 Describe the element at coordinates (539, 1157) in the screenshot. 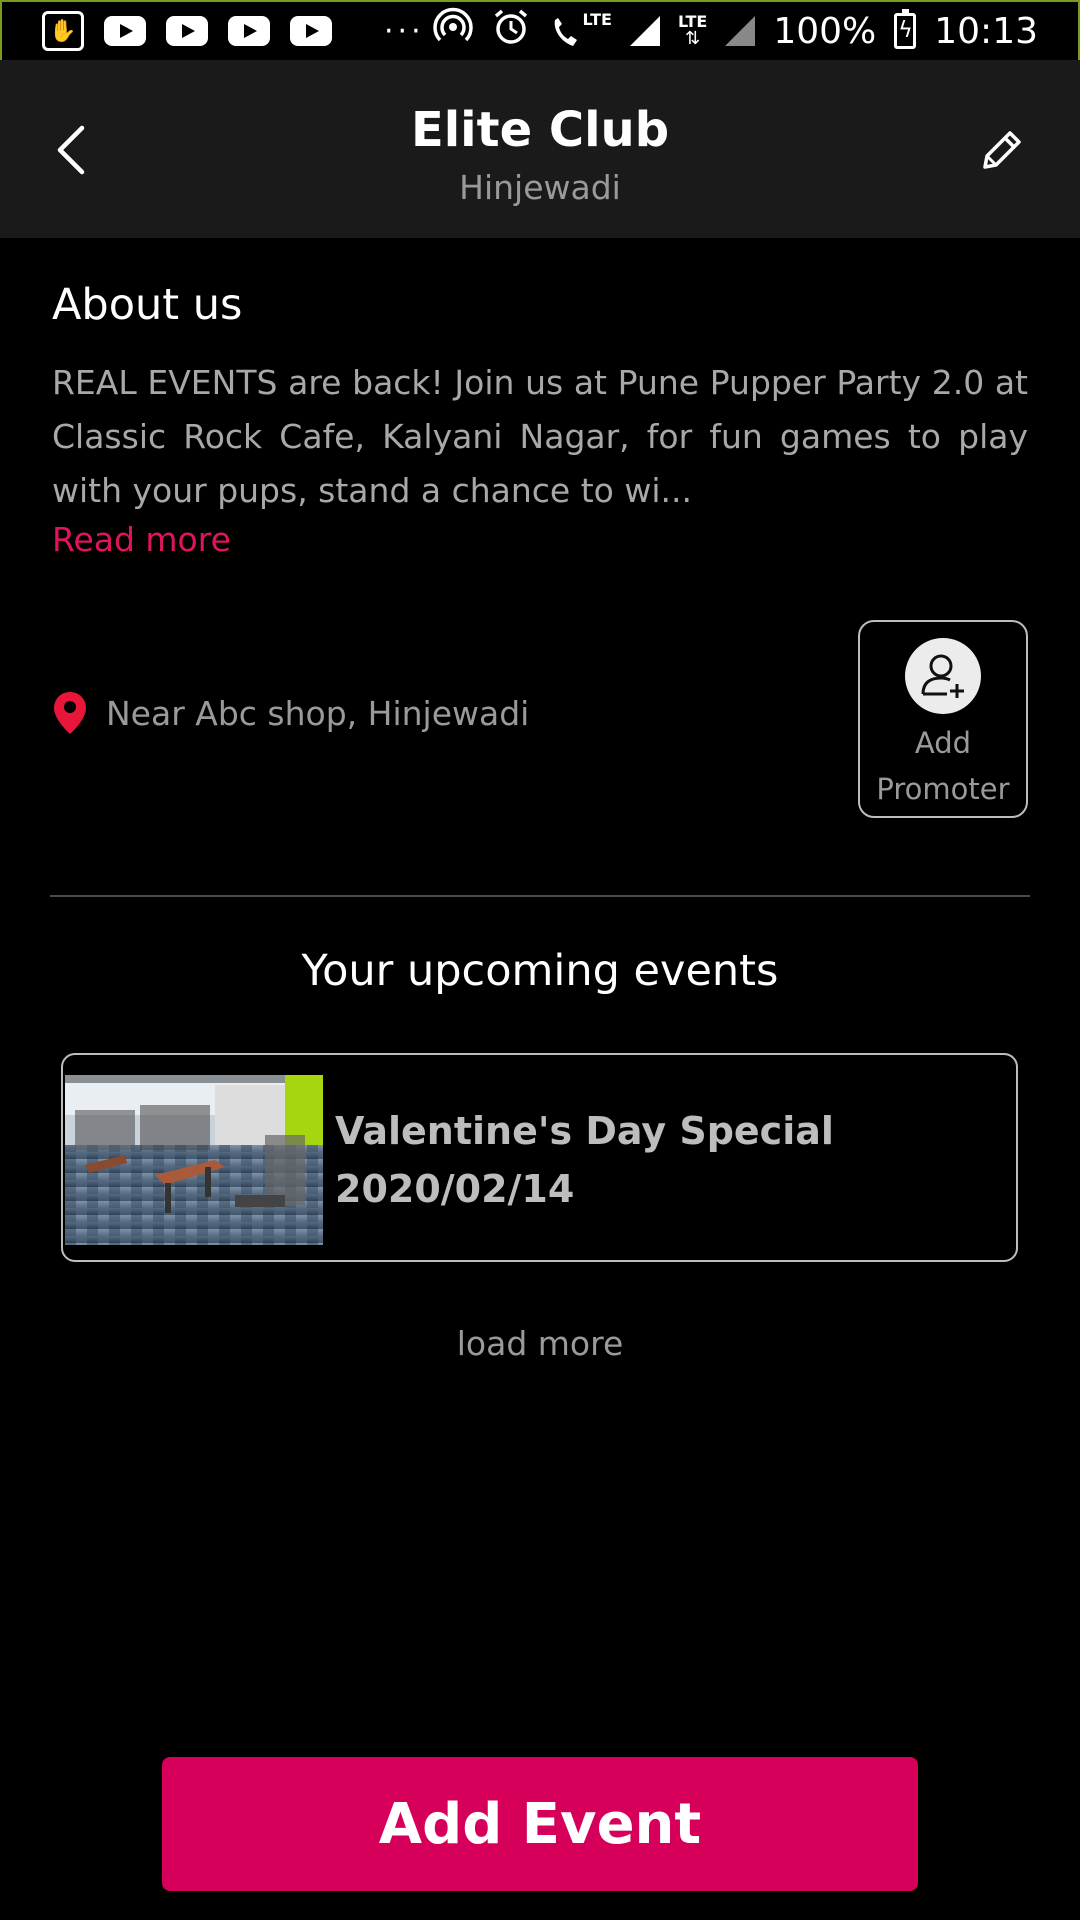

I see `event-card: Valentine's Day Special 2020/02/14` at that location.